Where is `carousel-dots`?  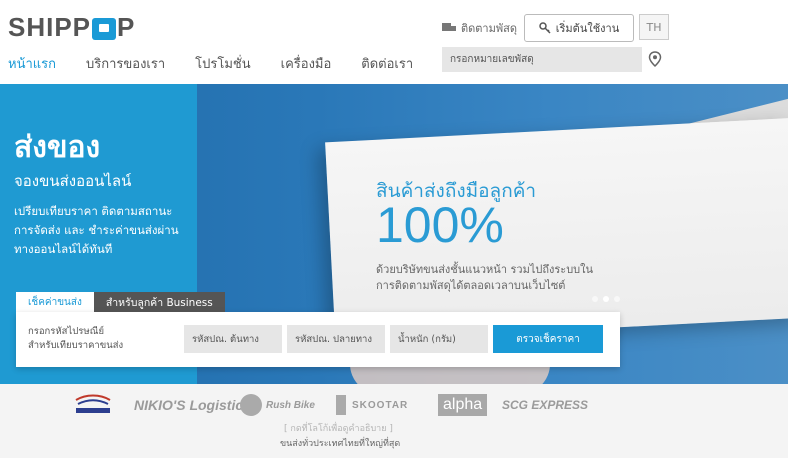
carousel-dots is located at coordinates (606, 299).